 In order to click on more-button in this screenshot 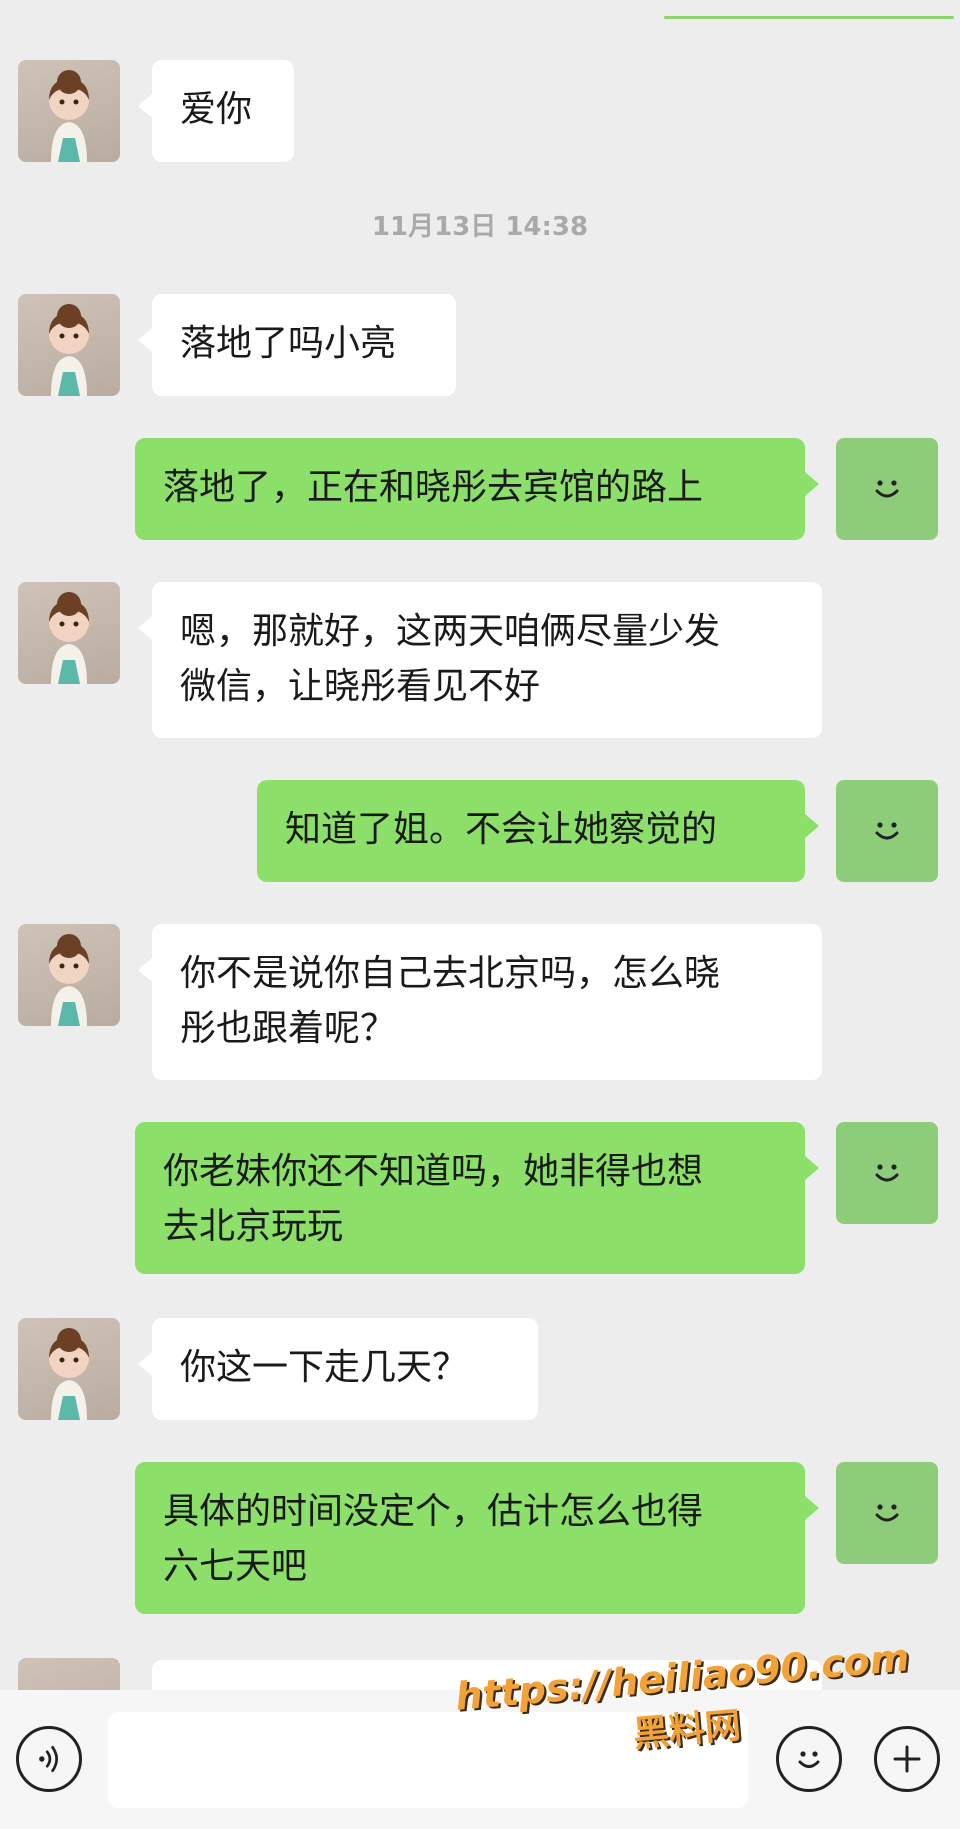, I will do `click(907, 1759)`.